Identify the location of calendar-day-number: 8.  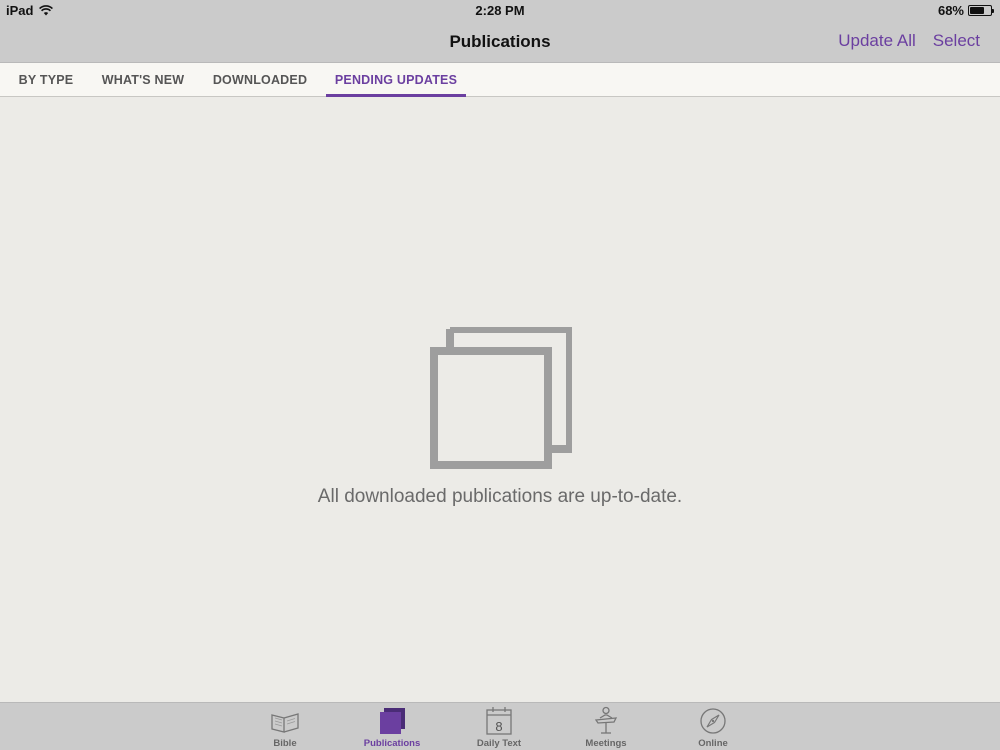
(498, 726).